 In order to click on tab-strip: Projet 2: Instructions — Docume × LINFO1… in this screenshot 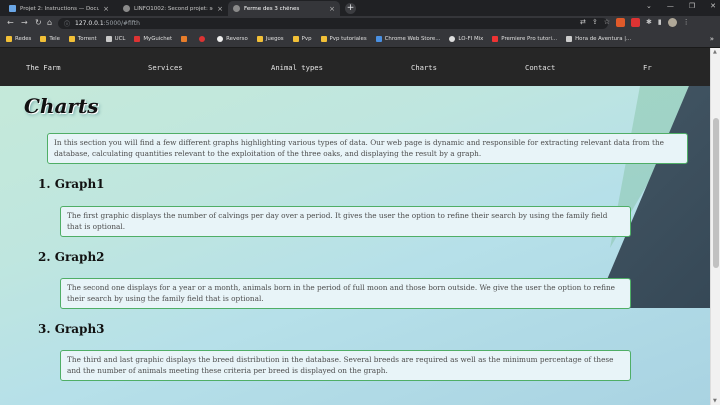, I will do `click(360, 8)`.